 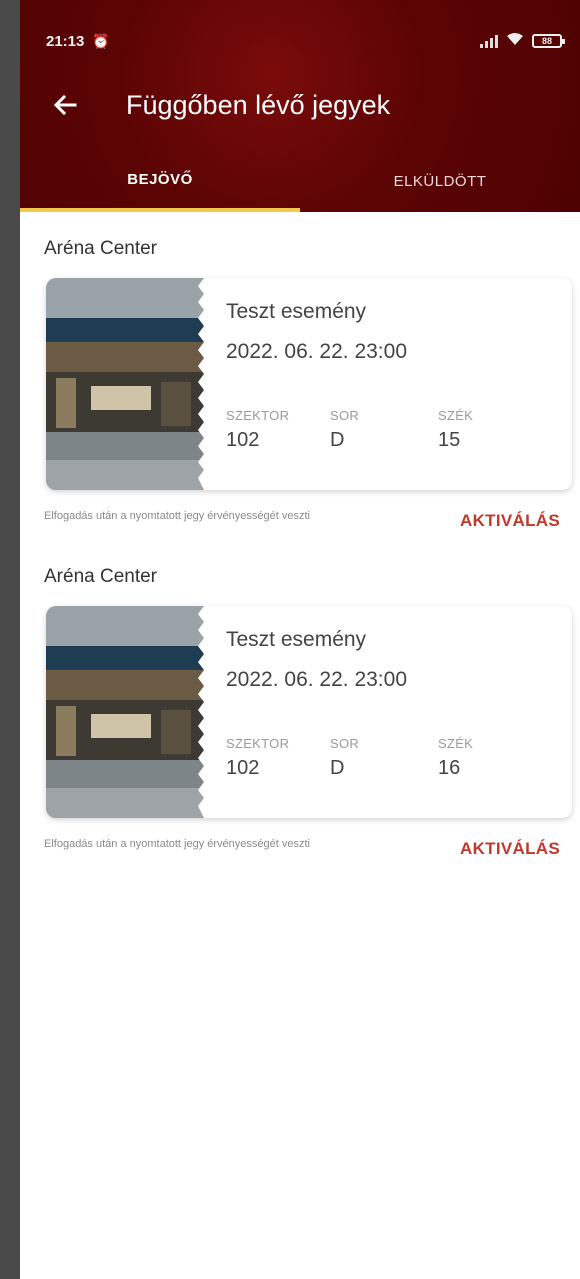 I want to click on tab-bar: BEJÖVŐ ELKÜLDÖTT, so click(x=300, y=181).